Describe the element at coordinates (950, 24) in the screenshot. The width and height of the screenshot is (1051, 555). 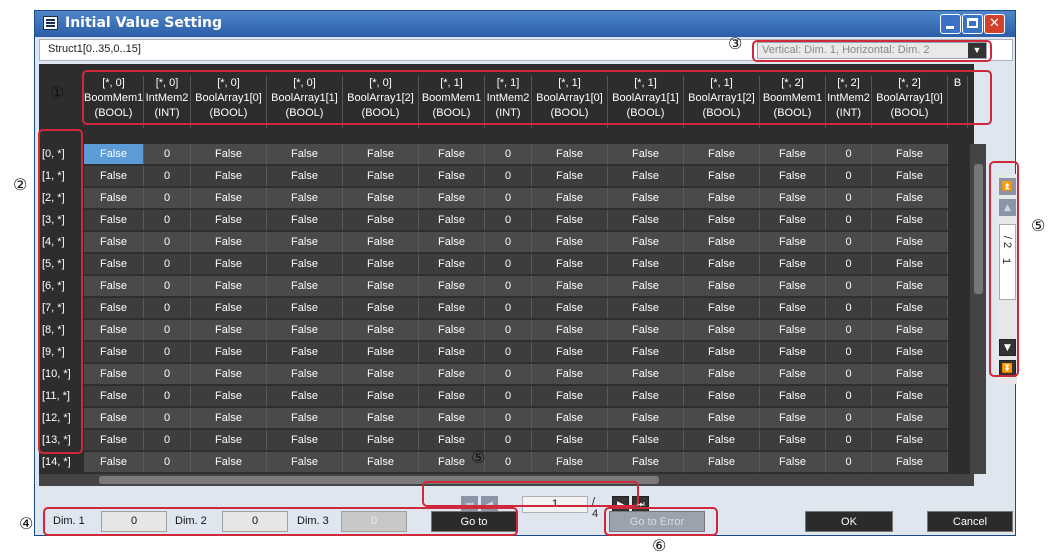
I see `minimize-button` at that location.